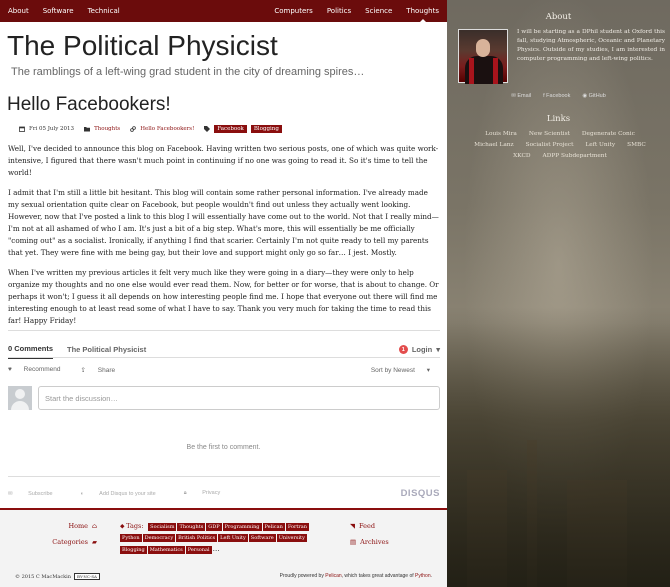  I want to click on privacy-link: 🔒︎ Privacy, so click(209, 493).